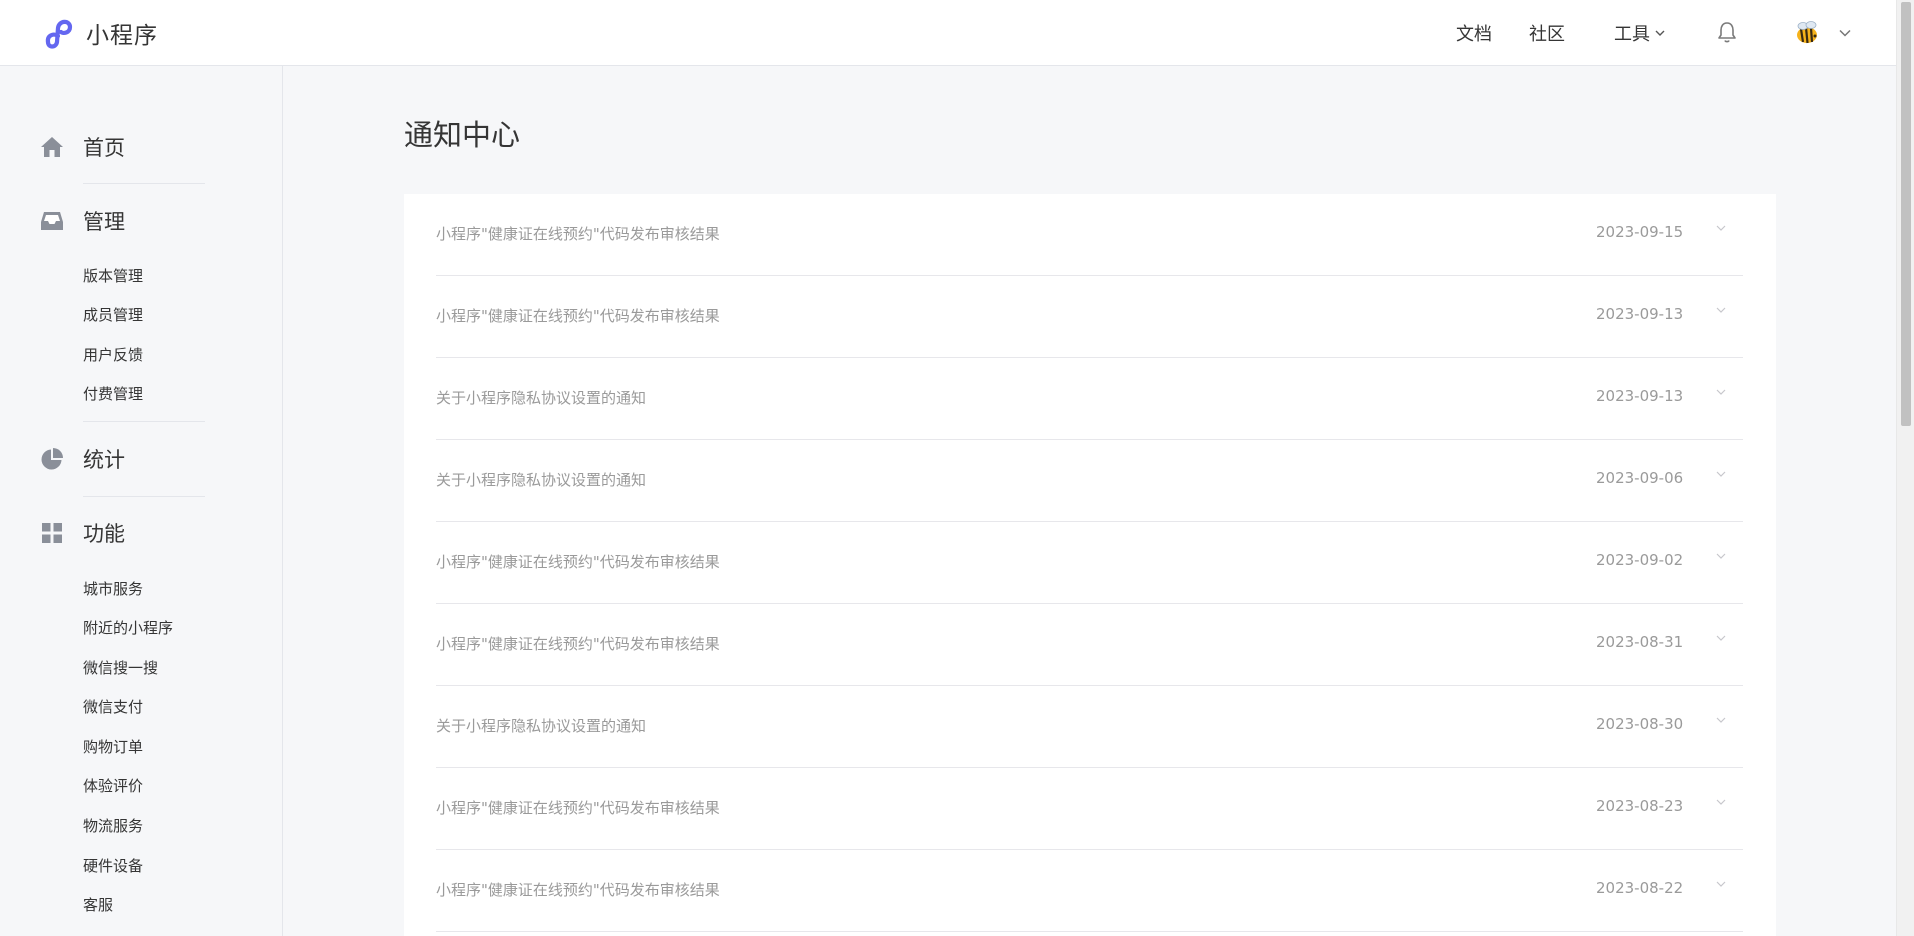 The width and height of the screenshot is (1914, 936). I want to click on nav-docs-label: 文档, so click(1474, 34).